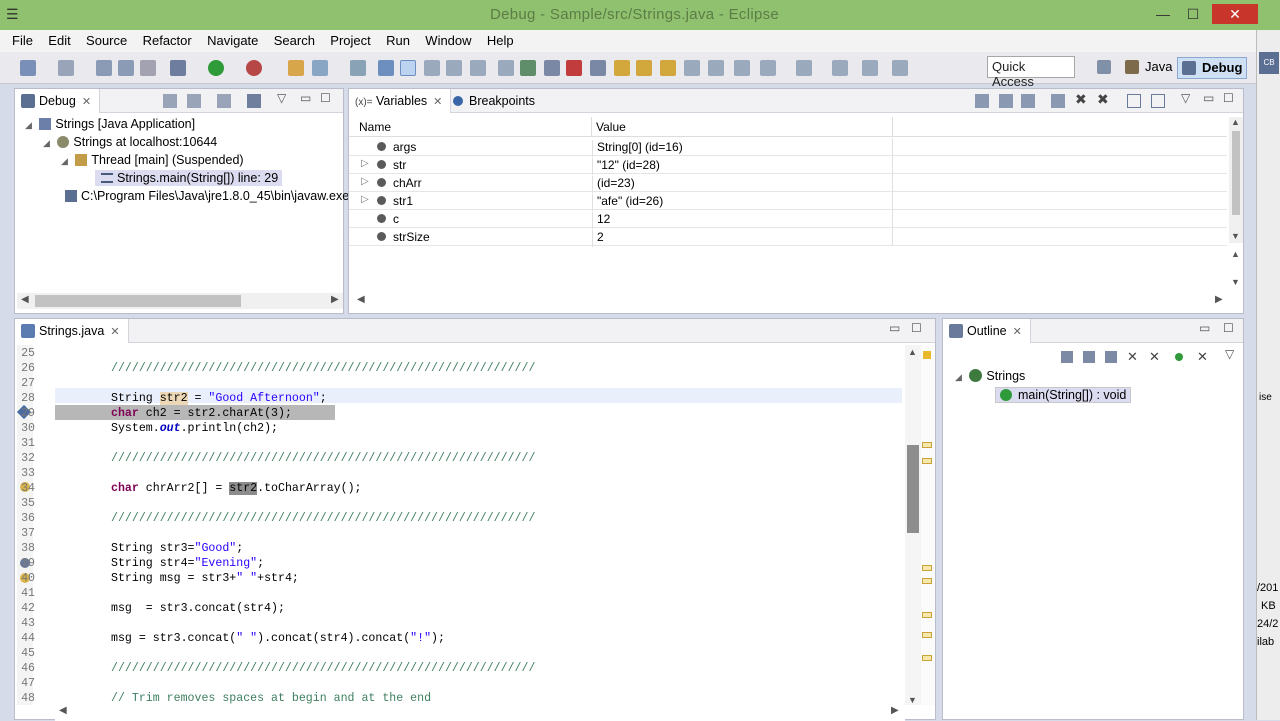  What do you see at coordinates (66, 68) in the screenshot?
I see `open-icon` at bounding box center [66, 68].